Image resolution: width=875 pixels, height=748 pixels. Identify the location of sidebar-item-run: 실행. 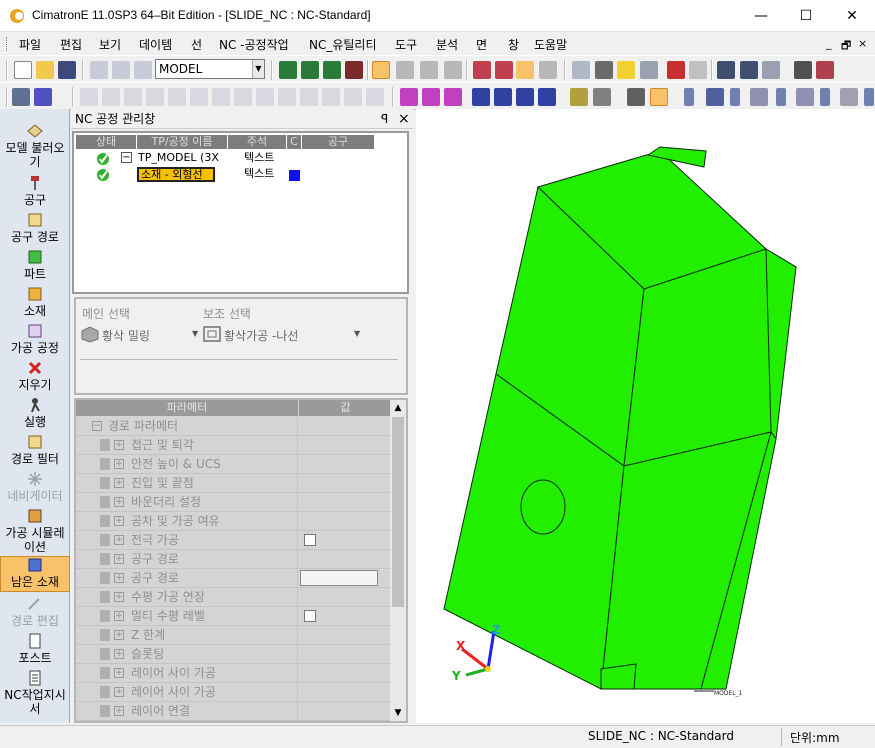
(35, 413).